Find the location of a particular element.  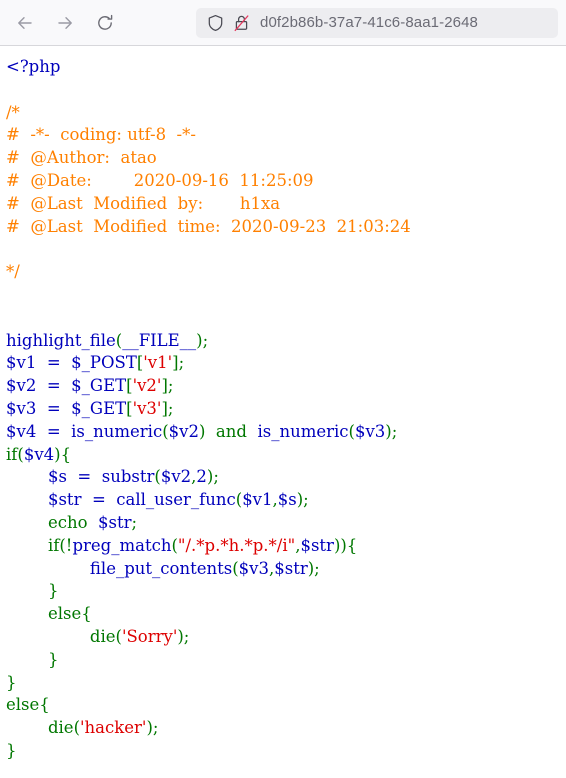

code-token: highlight_file is located at coordinates (61, 340).